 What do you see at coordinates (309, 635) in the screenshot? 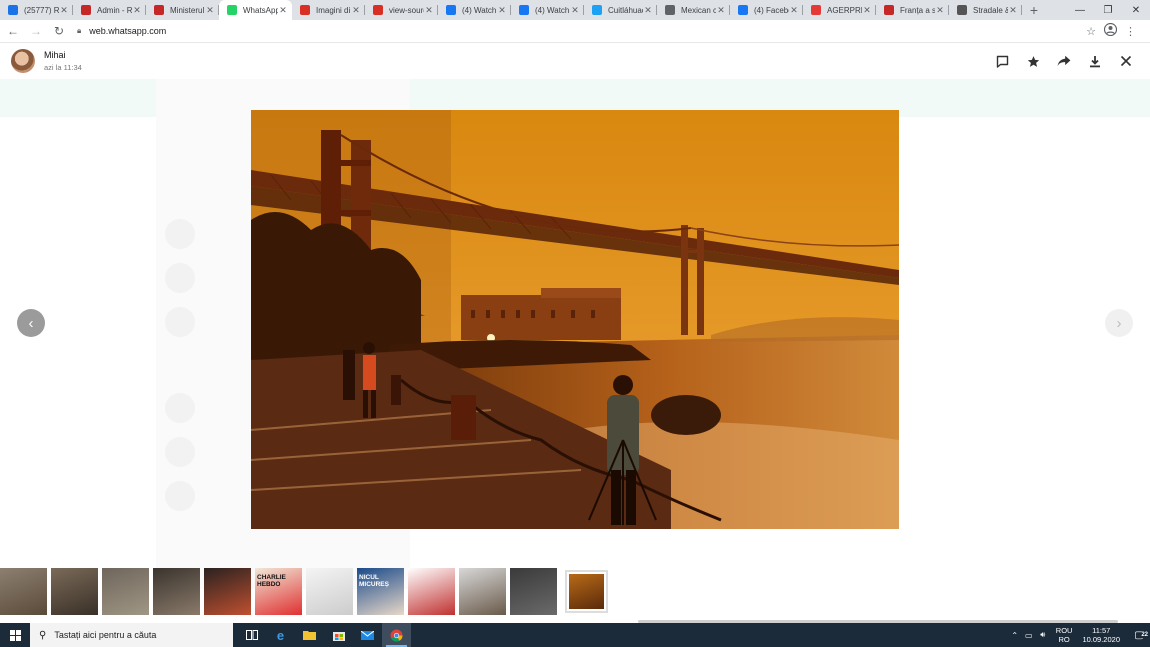
I see `file-explorer-icon` at bounding box center [309, 635].